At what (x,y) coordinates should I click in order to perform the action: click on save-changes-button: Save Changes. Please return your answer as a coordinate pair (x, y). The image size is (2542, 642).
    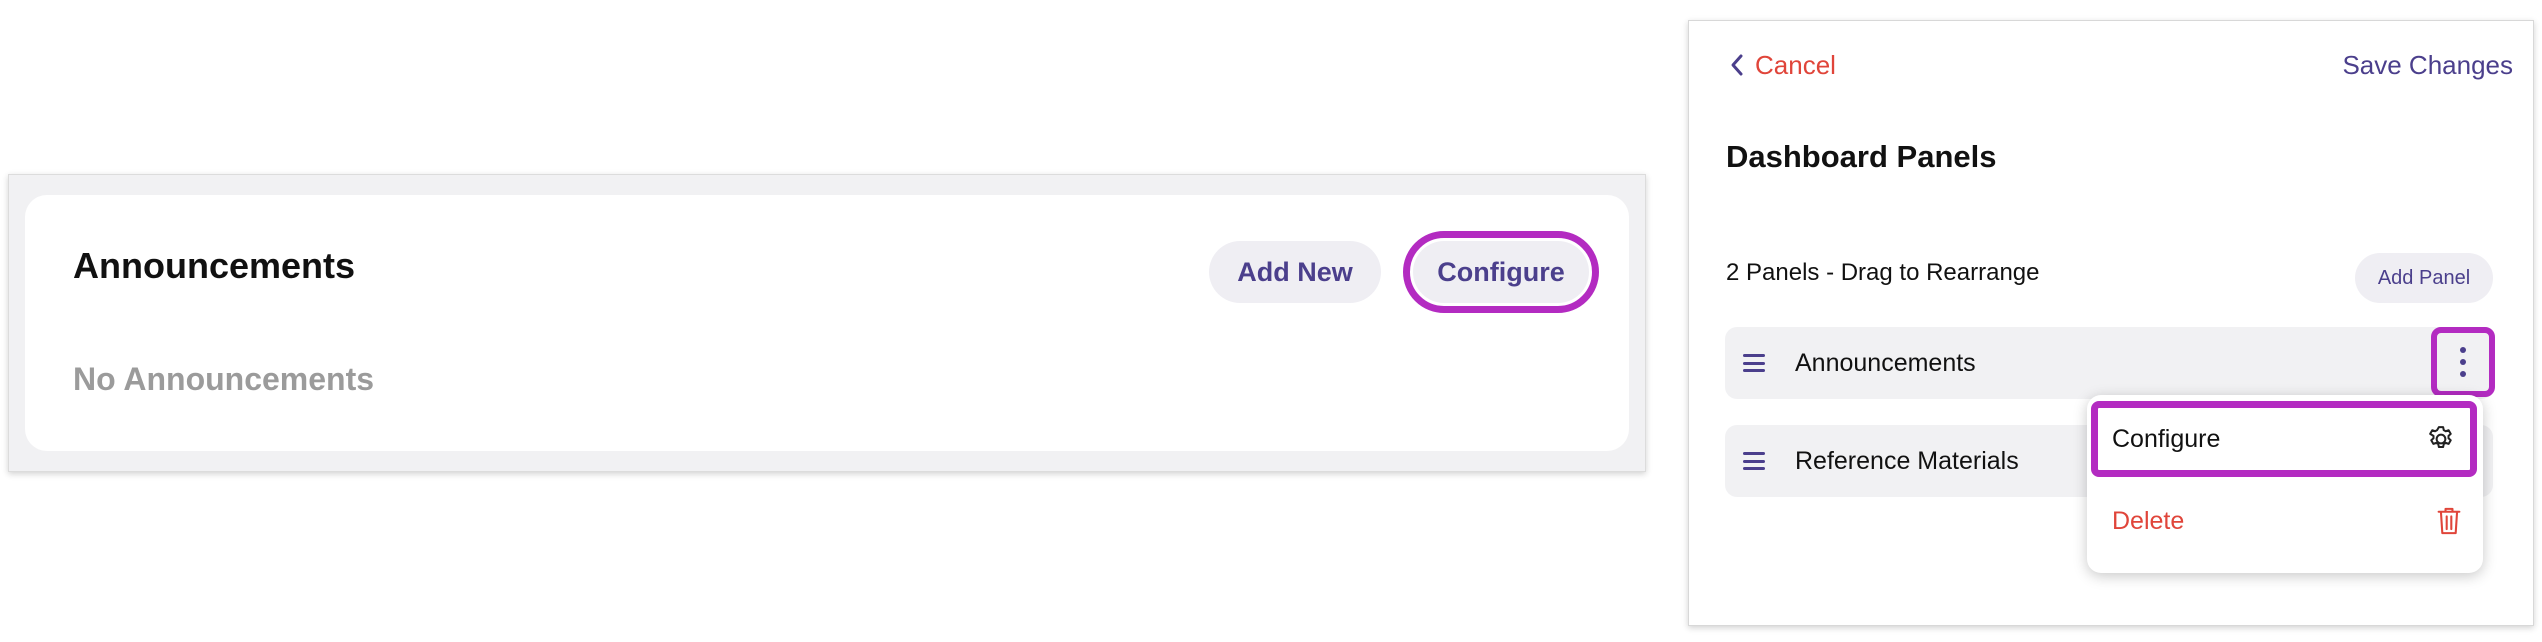
    Looking at the image, I should click on (2427, 65).